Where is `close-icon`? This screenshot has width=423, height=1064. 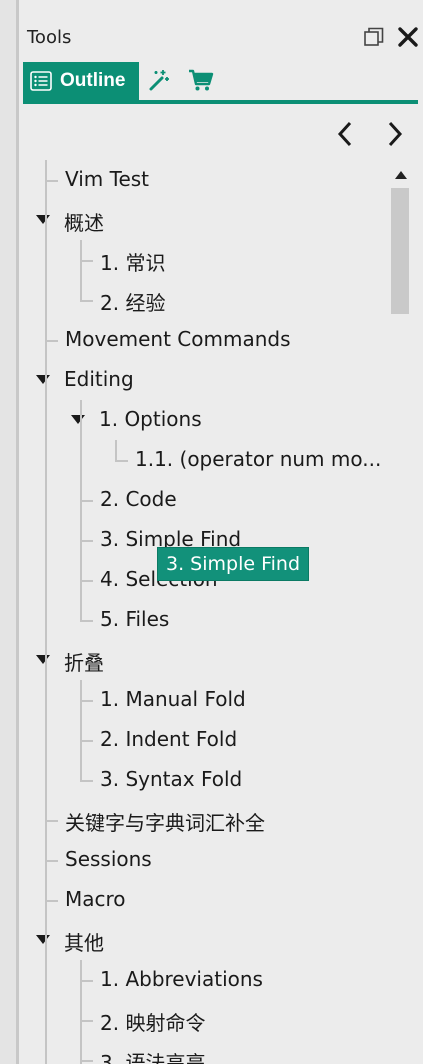 close-icon is located at coordinates (408, 37).